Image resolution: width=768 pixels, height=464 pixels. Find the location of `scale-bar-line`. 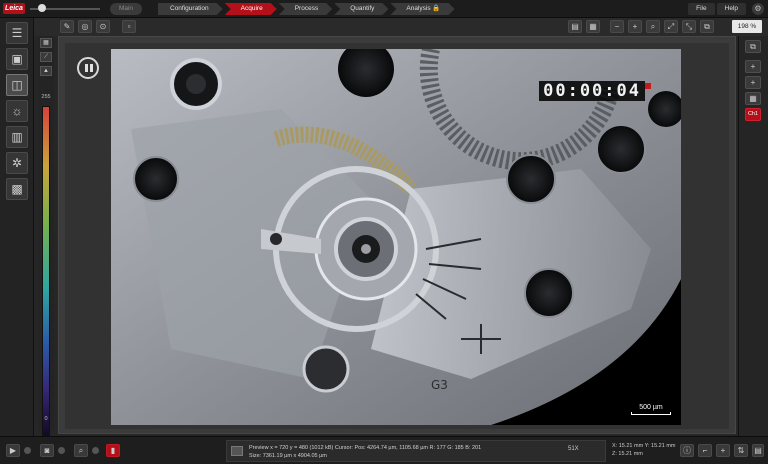

scale-bar-line is located at coordinates (651, 413).